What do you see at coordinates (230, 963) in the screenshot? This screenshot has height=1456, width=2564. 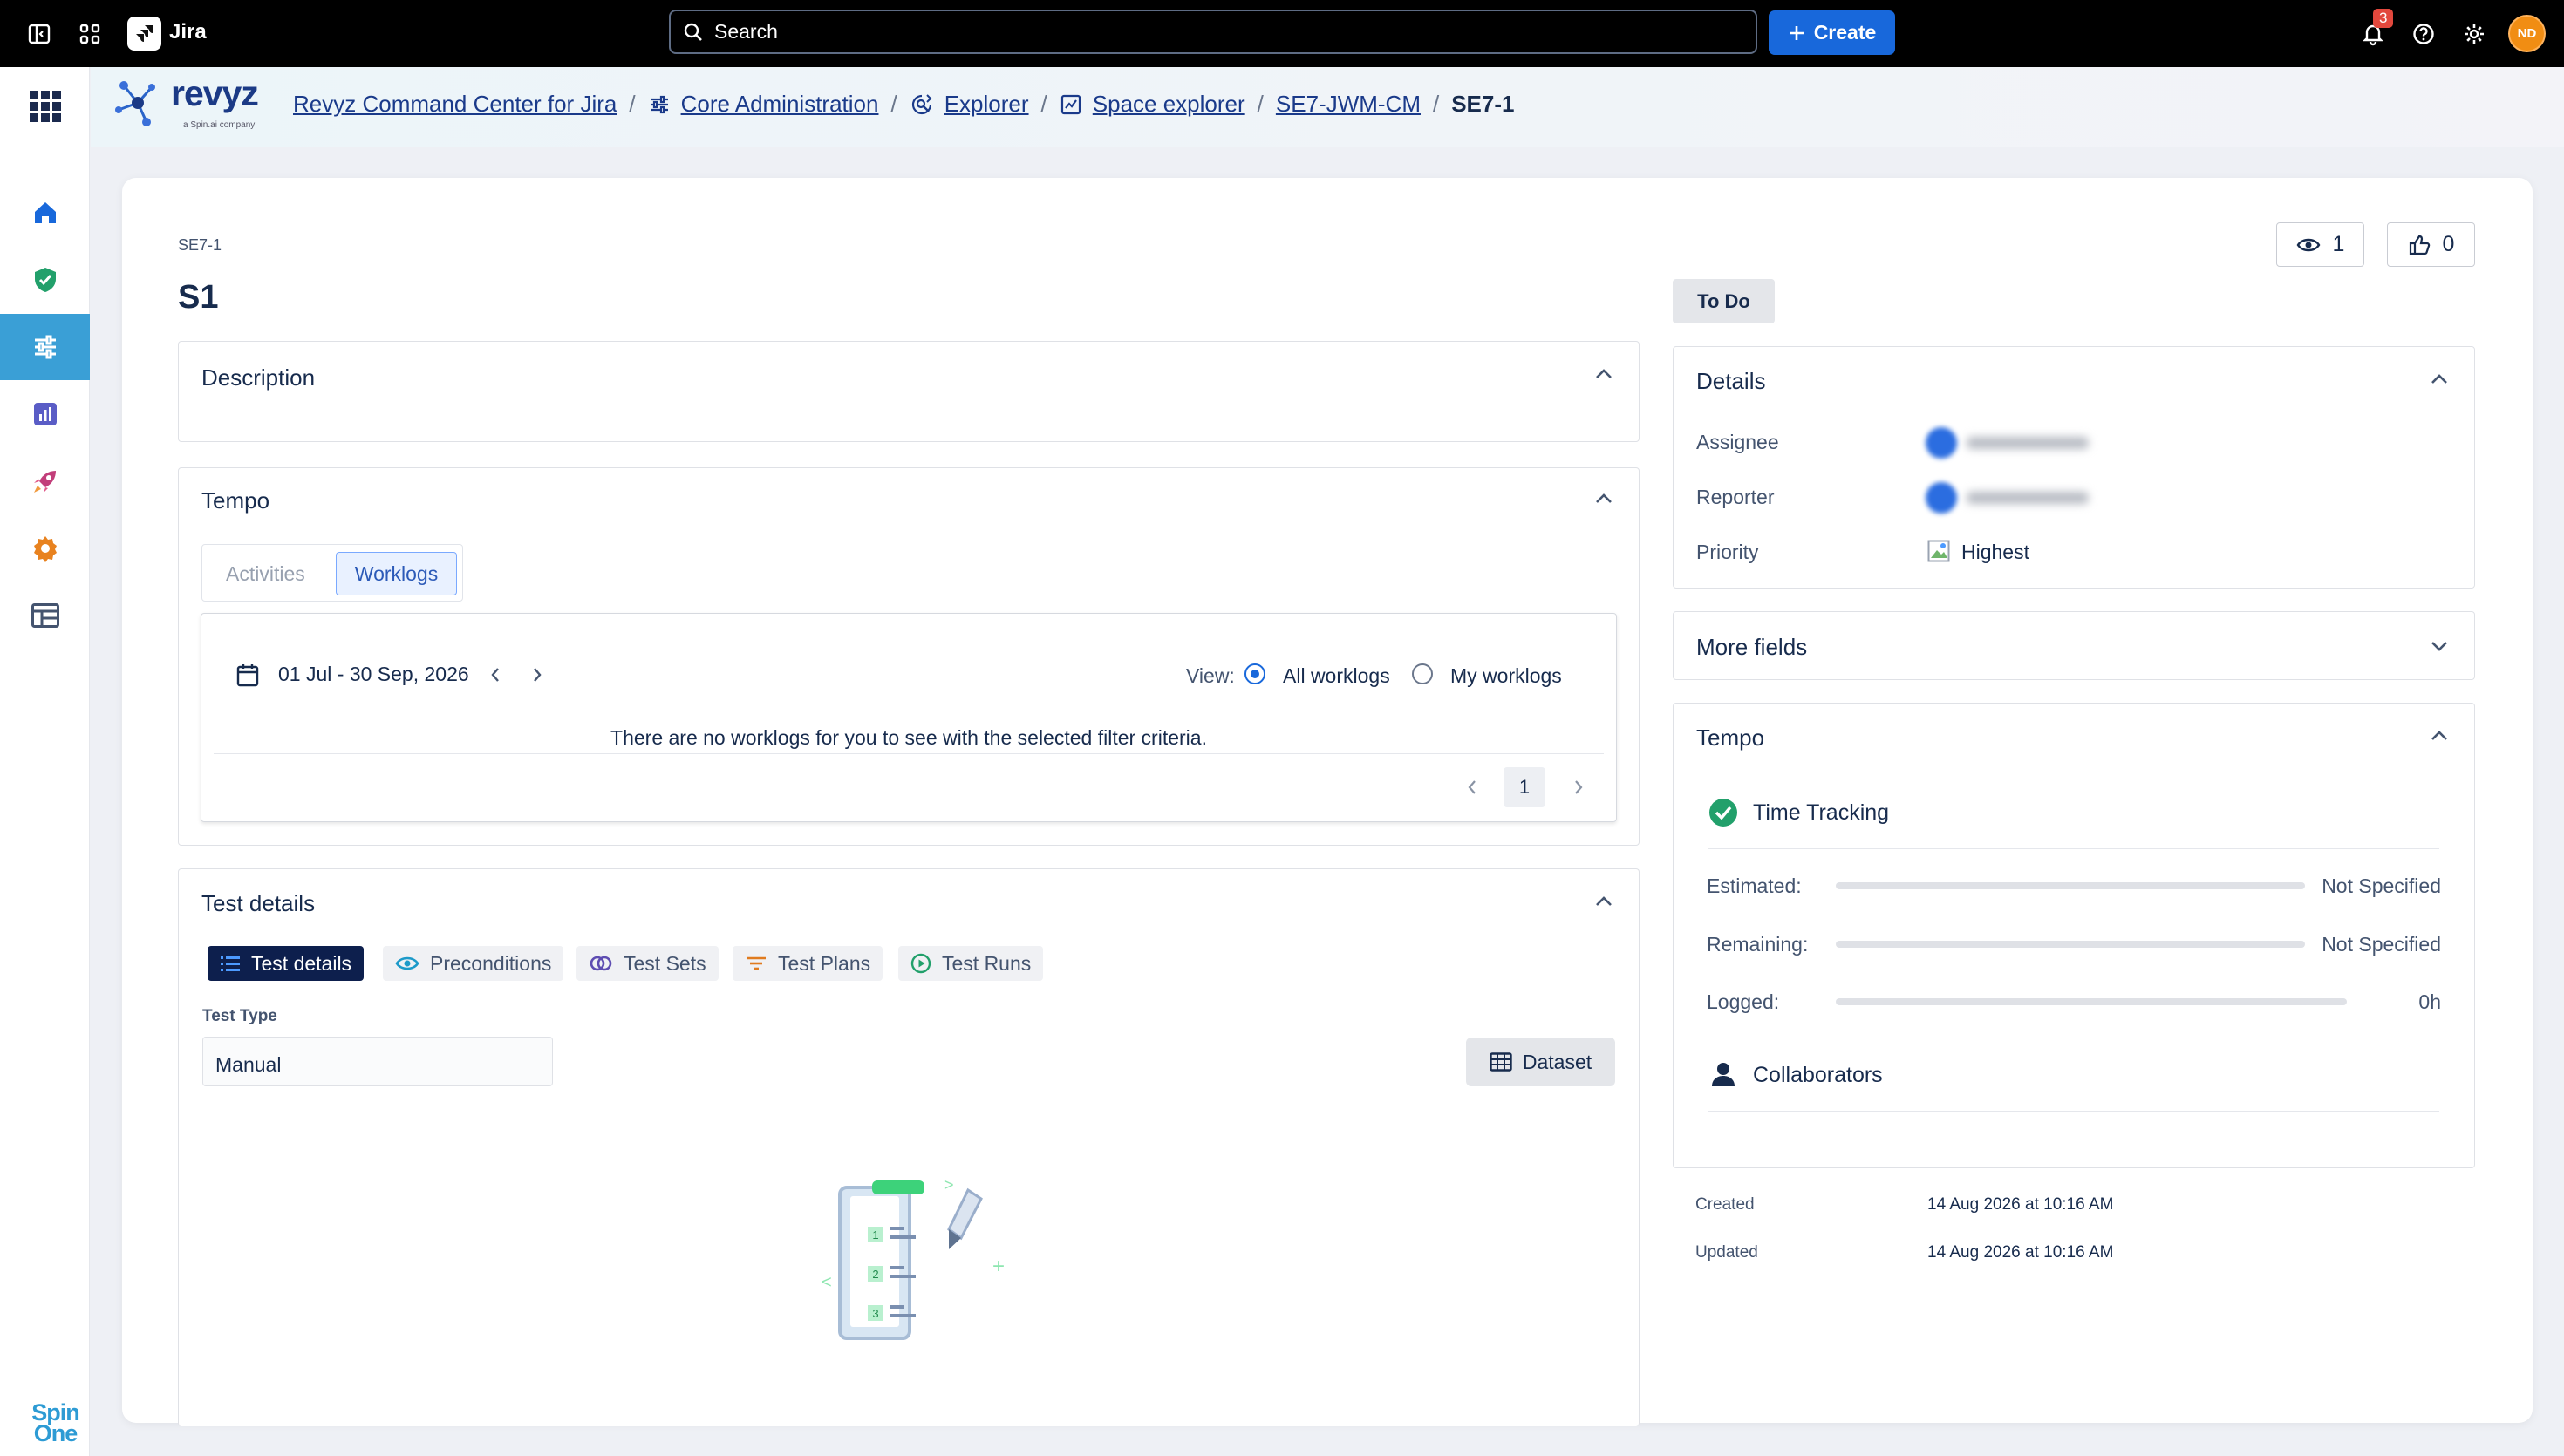 I see `list-icon` at bounding box center [230, 963].